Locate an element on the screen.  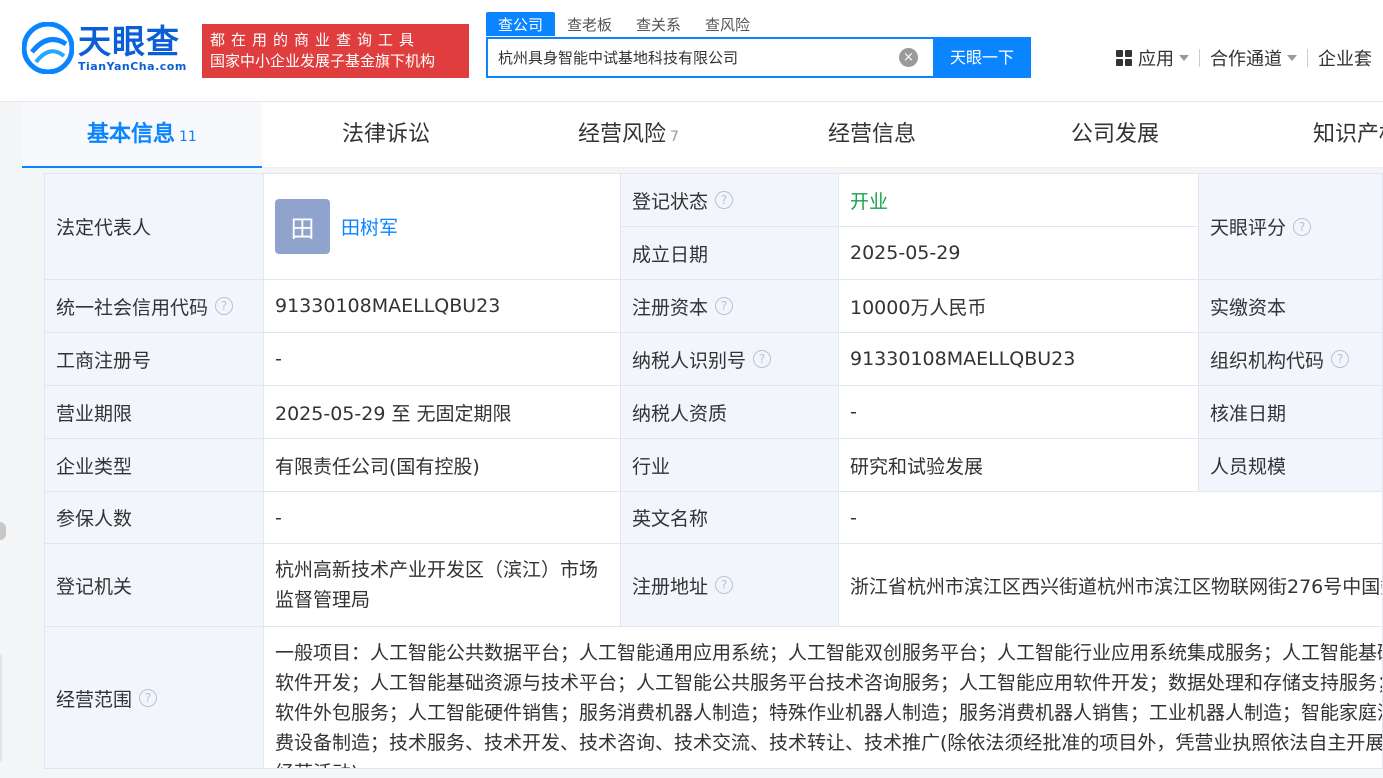
search-tab-company: 查公司 is located at coordinates (521, 24).